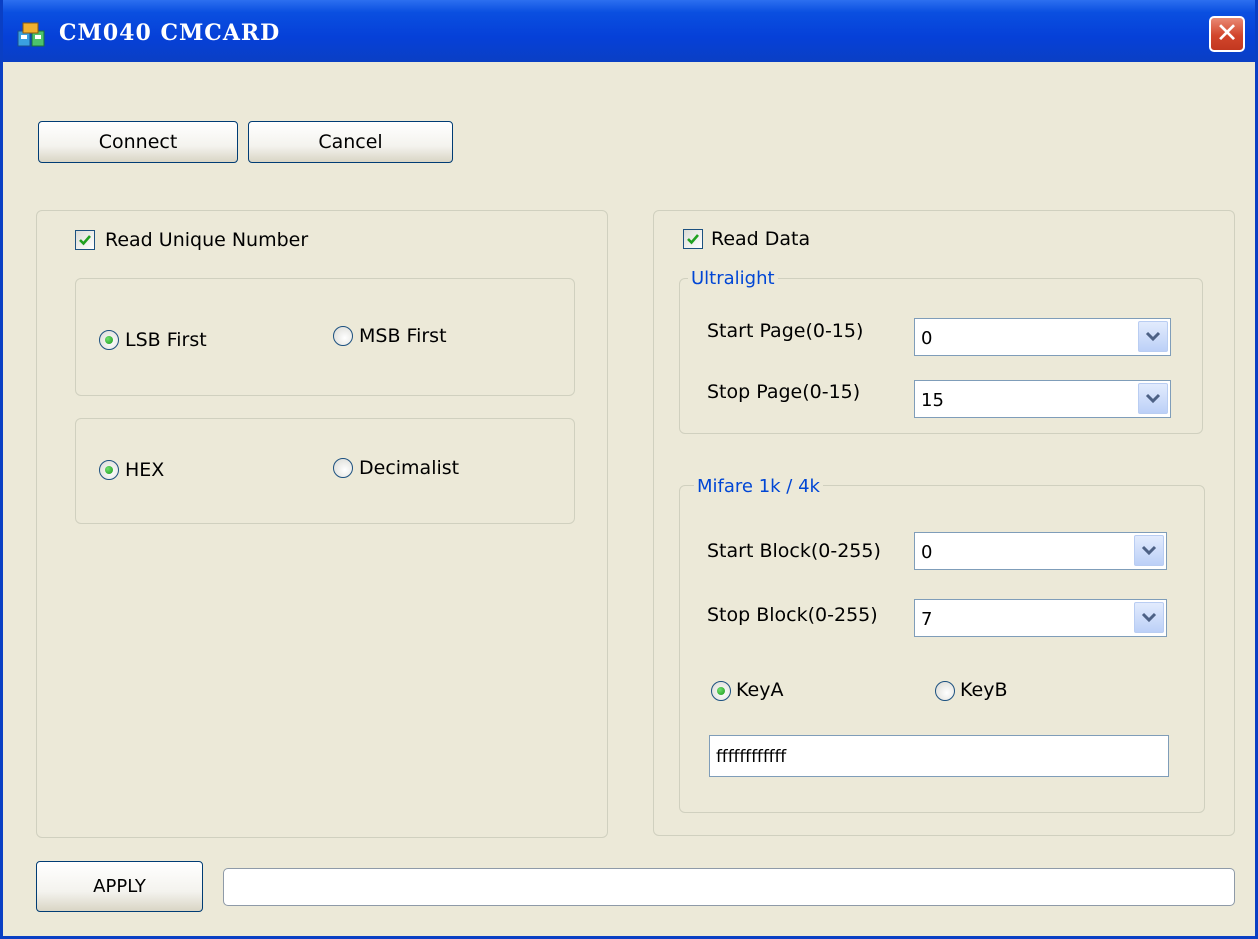 Image resolution: width=1258 pixels, height=939 pixels. I want to click on lsb-first-radio, so click(109, 340).